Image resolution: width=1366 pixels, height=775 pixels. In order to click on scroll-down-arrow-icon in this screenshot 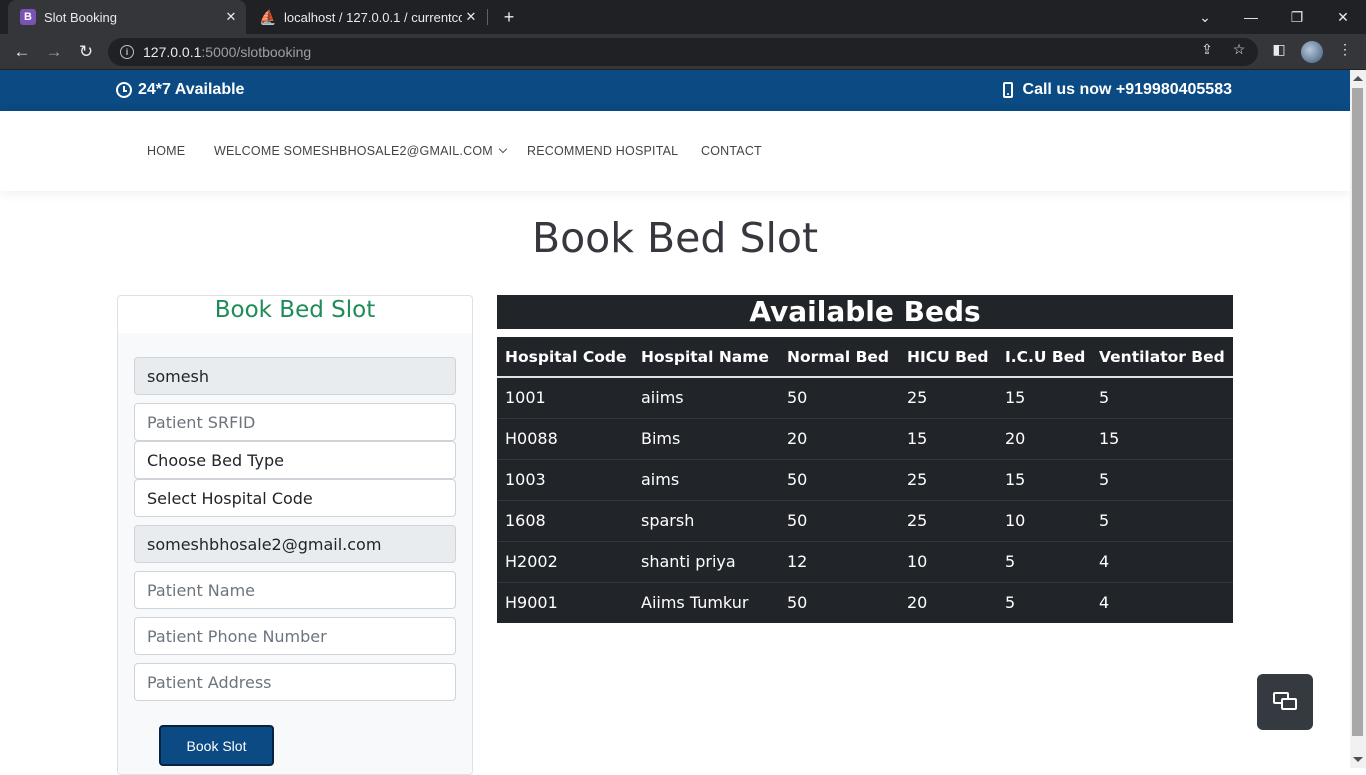, I will do `click(1358, 759)`.